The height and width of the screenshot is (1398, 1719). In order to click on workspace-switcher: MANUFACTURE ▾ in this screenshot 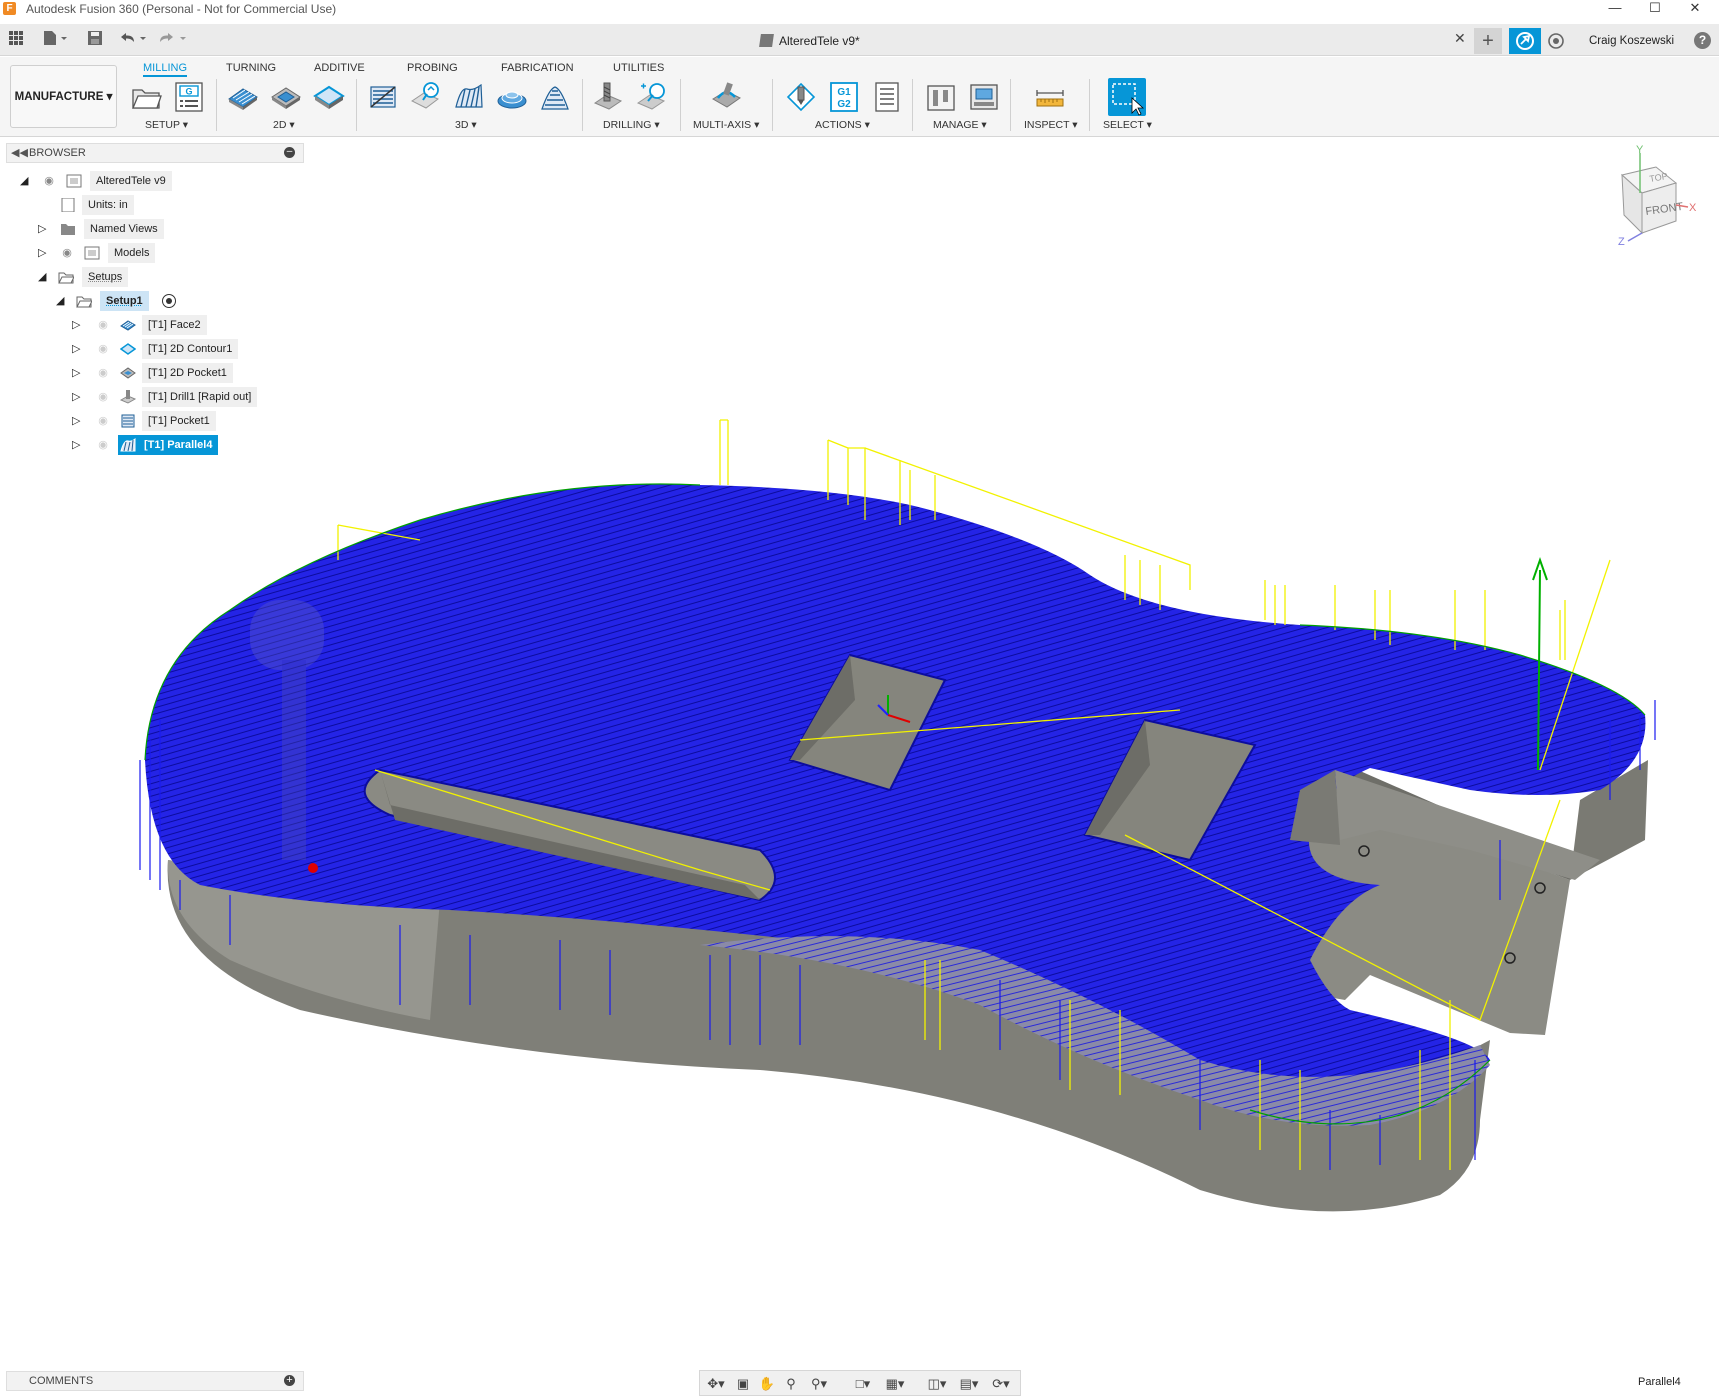, I will do `click(63, 96)`.